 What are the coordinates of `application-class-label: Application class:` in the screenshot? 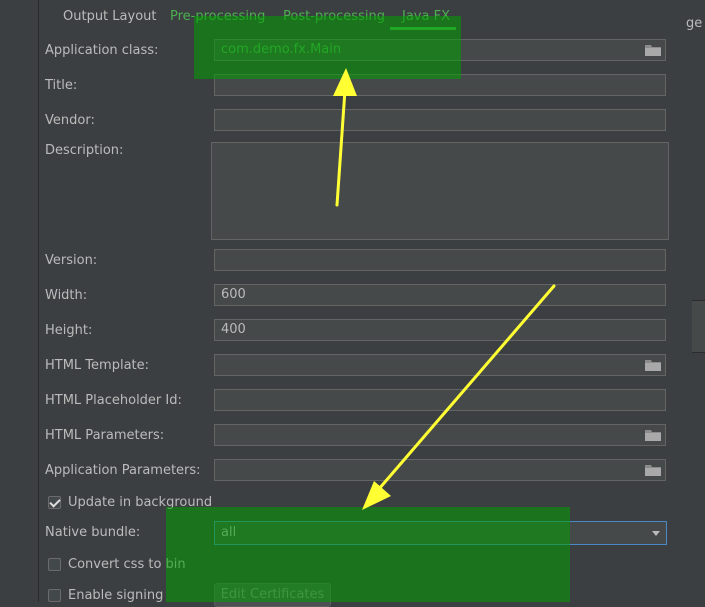 It's located at (102, 50).